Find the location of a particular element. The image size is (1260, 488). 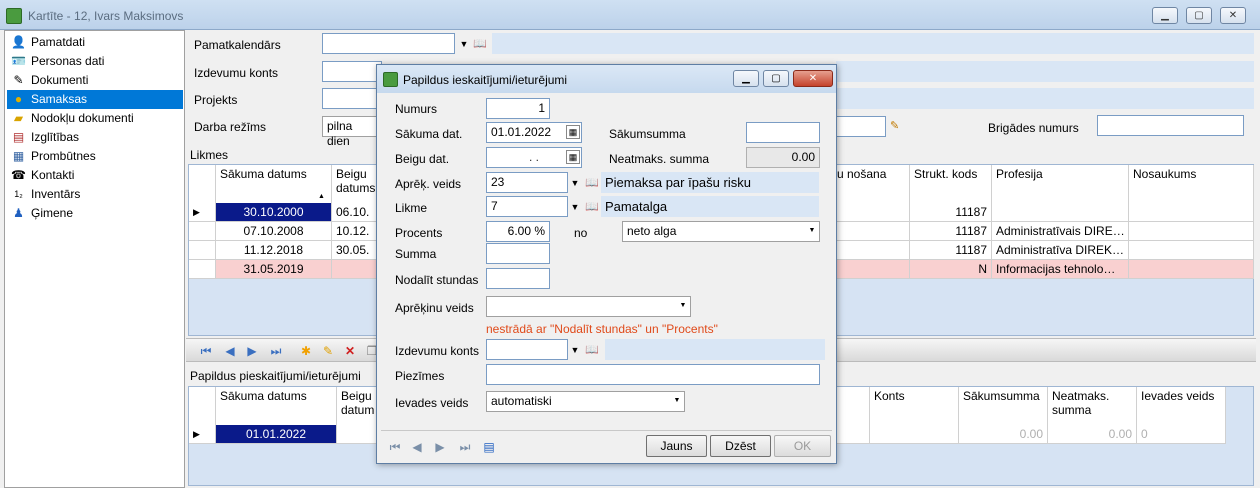

minimize-button: ▁ is located at coordinates (1165, 15).